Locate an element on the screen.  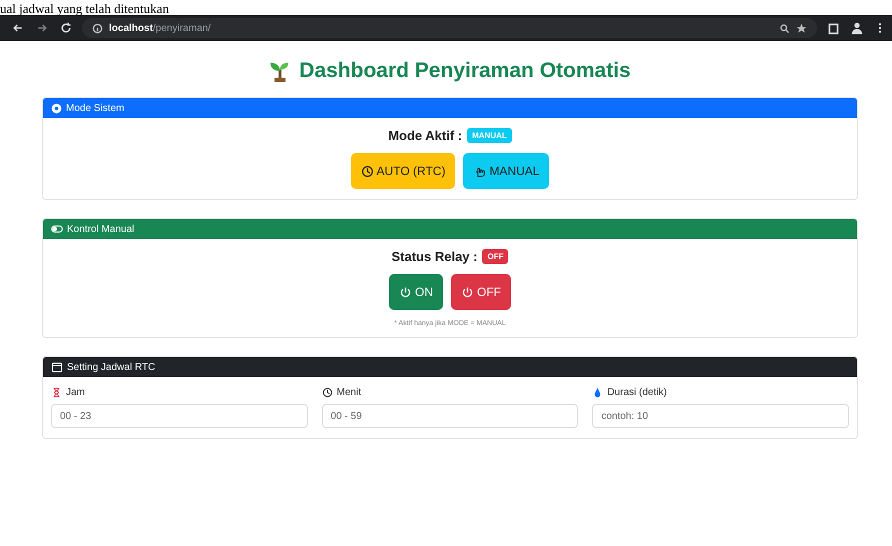
back-icon is located at coordinates (18, 28).